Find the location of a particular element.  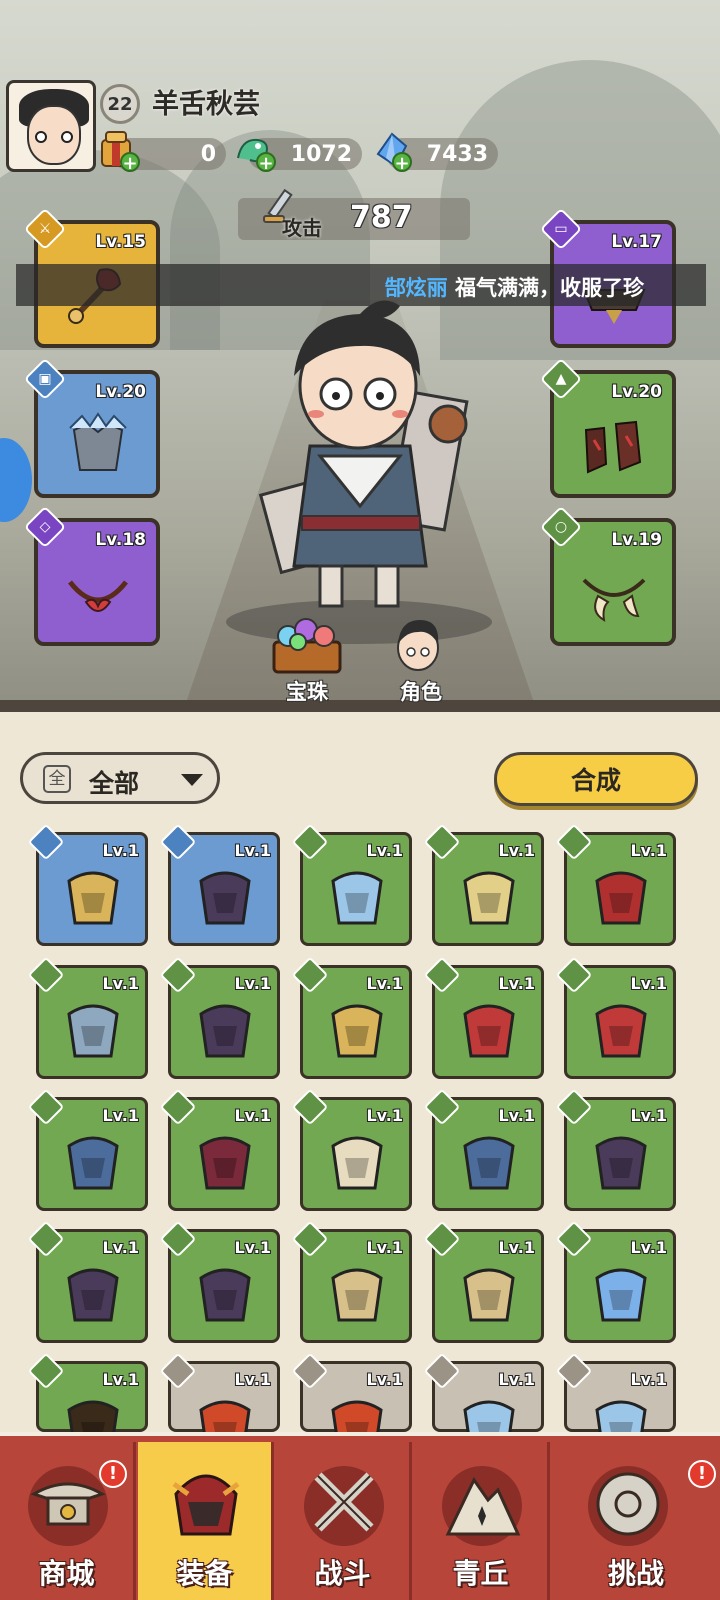

add-crystal-button: + is located at coordinates (402, 162).